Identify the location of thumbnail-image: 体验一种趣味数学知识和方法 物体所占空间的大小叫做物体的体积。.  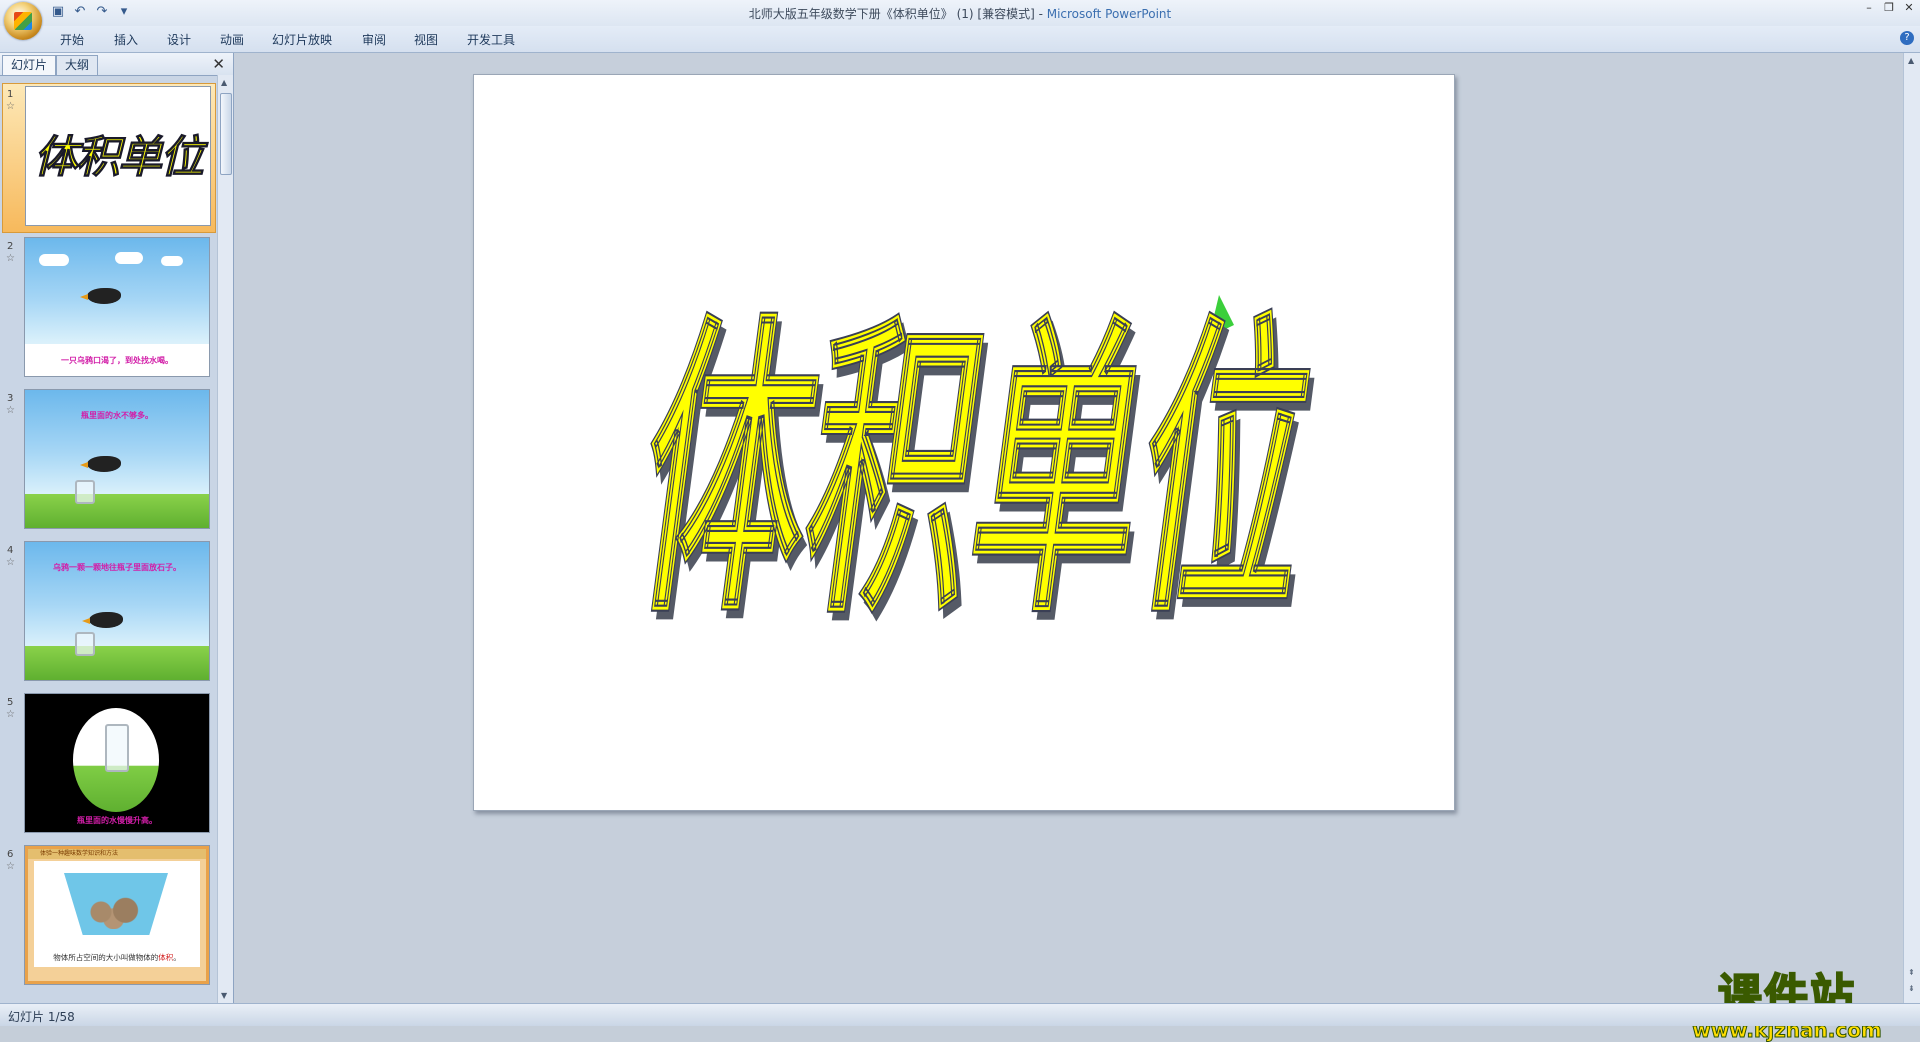
(117, 915).